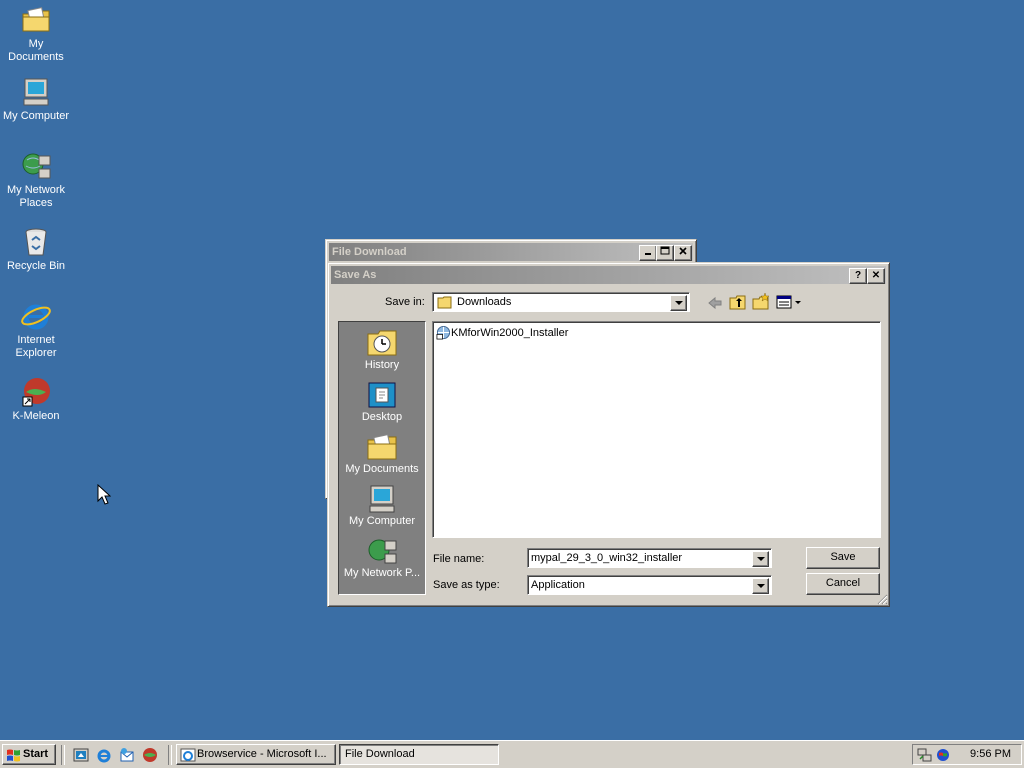 The image size is (1024, 768). I want to click on start-button: Start, so click(29, 754).